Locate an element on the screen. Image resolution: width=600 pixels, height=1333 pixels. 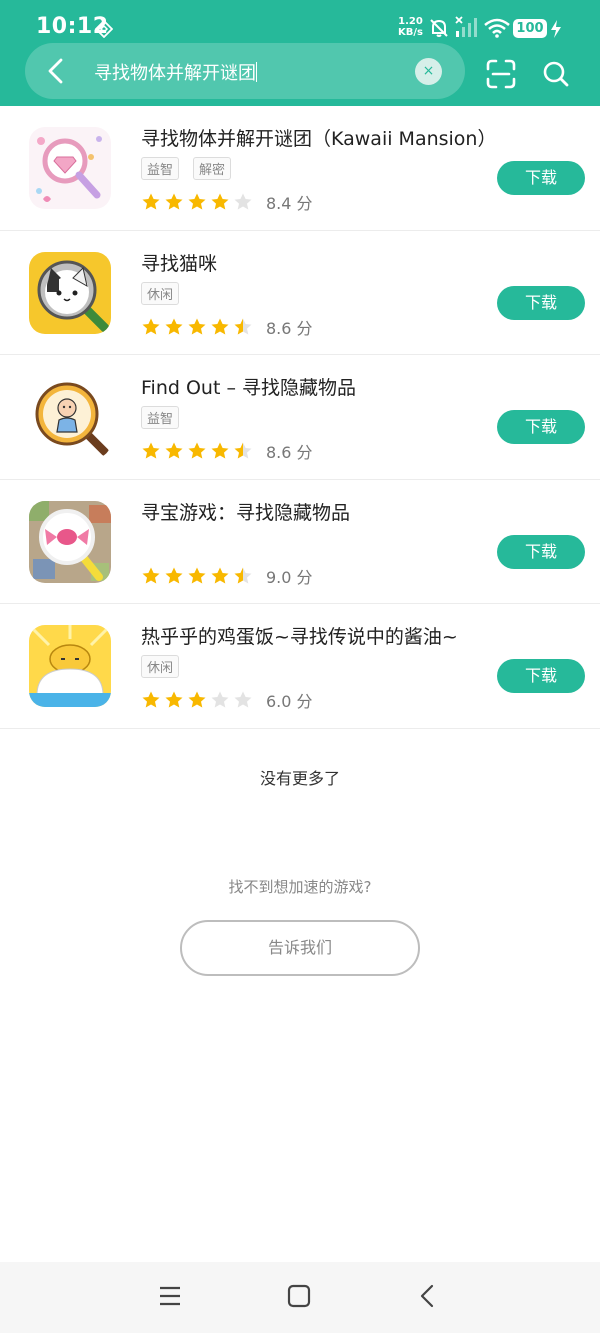
app-title: Find Out – 寻找隐藏物品 is located at coordinates (248, 388).